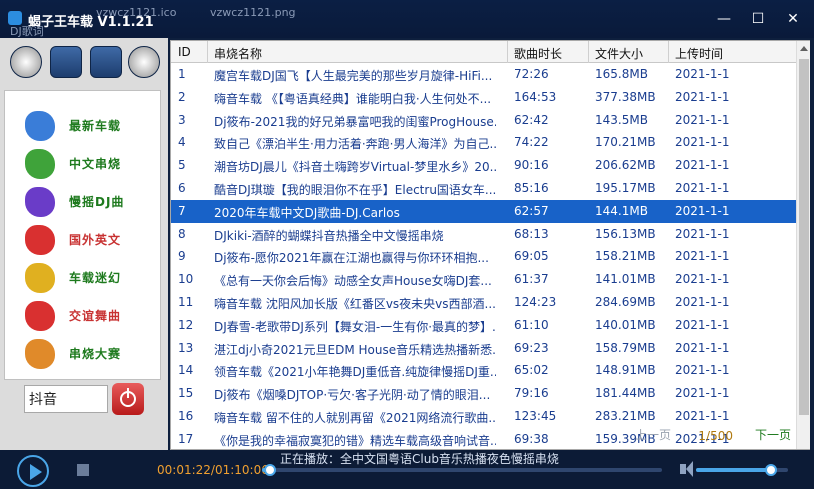 The height and width of the screenshot is (489, 814). What do you see at coordinates (182, 256) in the screenshot?
I see `cell-id: 9` at bounding box center [182, 256].